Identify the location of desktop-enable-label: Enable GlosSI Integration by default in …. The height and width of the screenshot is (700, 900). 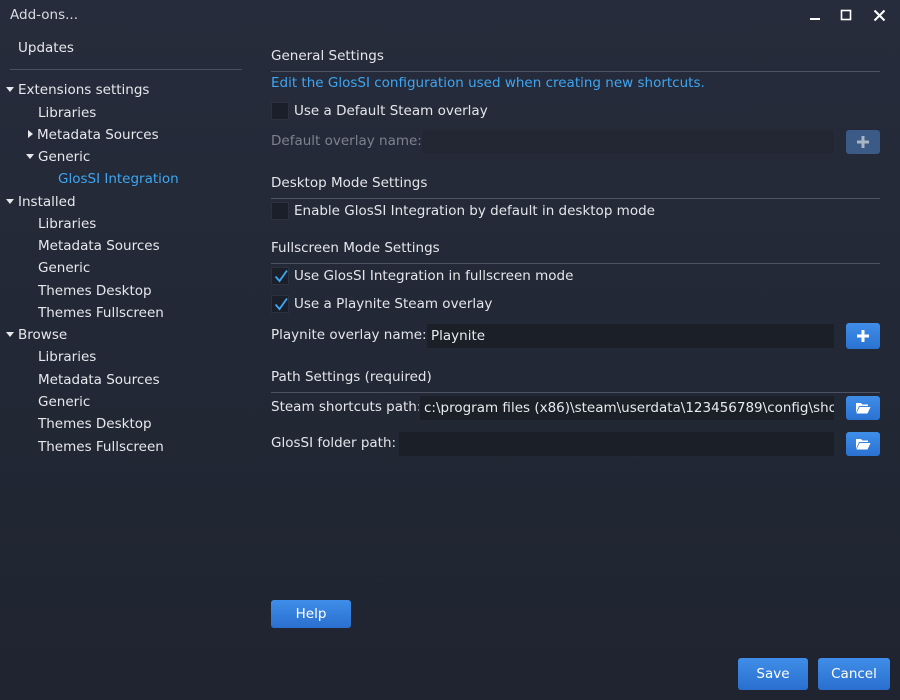
(474, 211).